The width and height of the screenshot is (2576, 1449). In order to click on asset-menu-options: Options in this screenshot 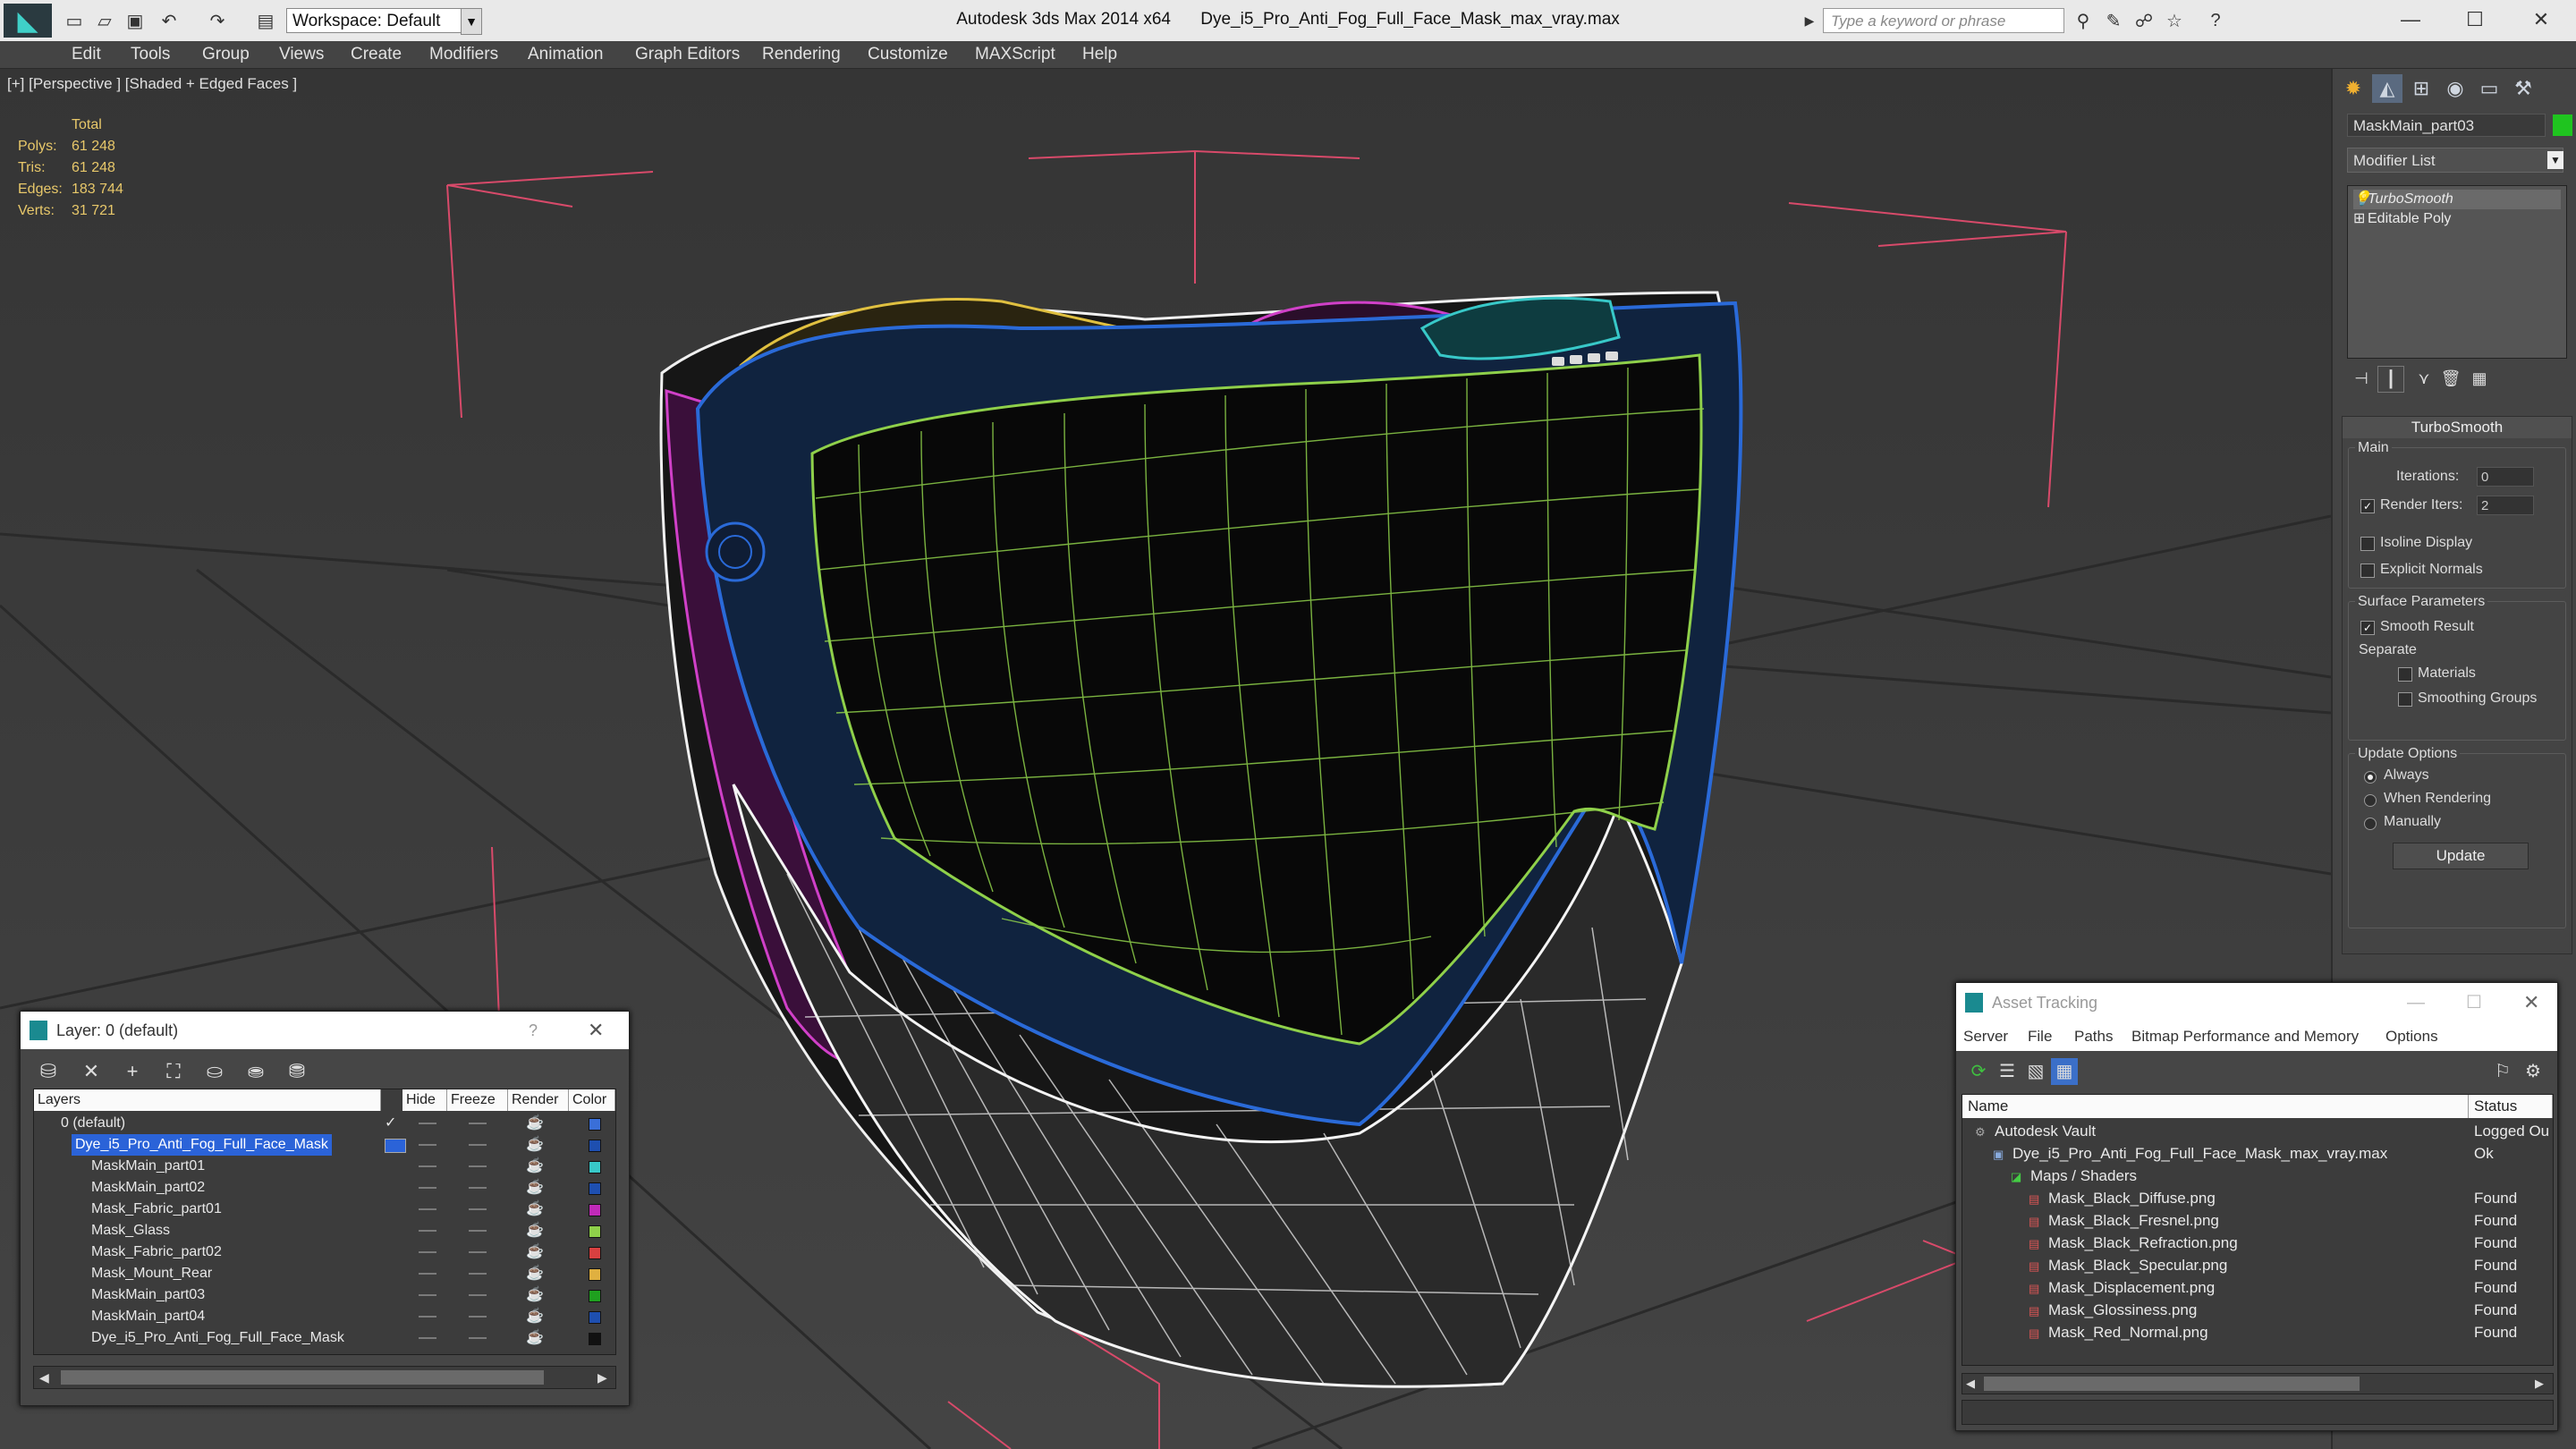, I will do `click(2411, 1036)`.